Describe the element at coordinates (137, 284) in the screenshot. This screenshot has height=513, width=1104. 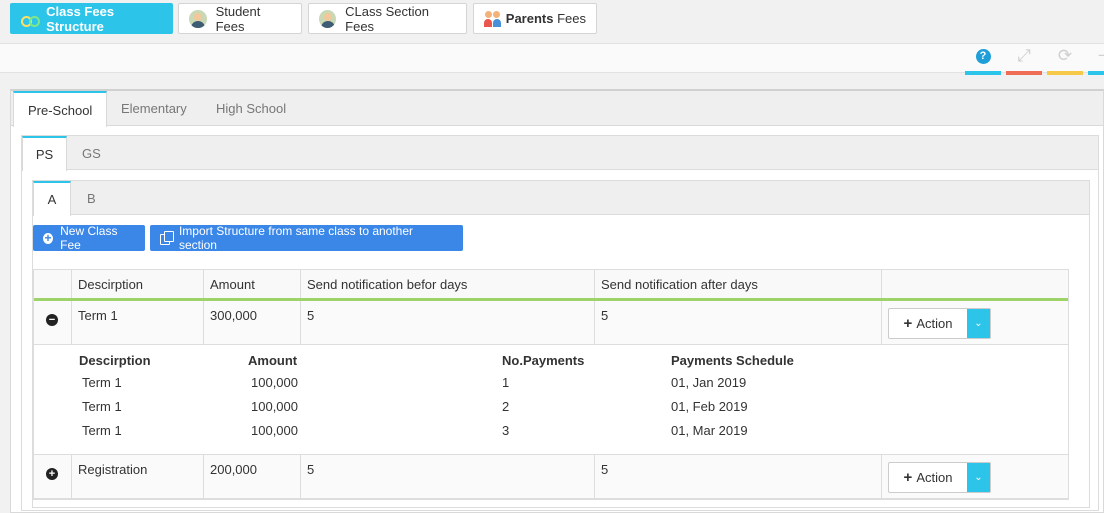
I see `header-description: Descirption` at that location.